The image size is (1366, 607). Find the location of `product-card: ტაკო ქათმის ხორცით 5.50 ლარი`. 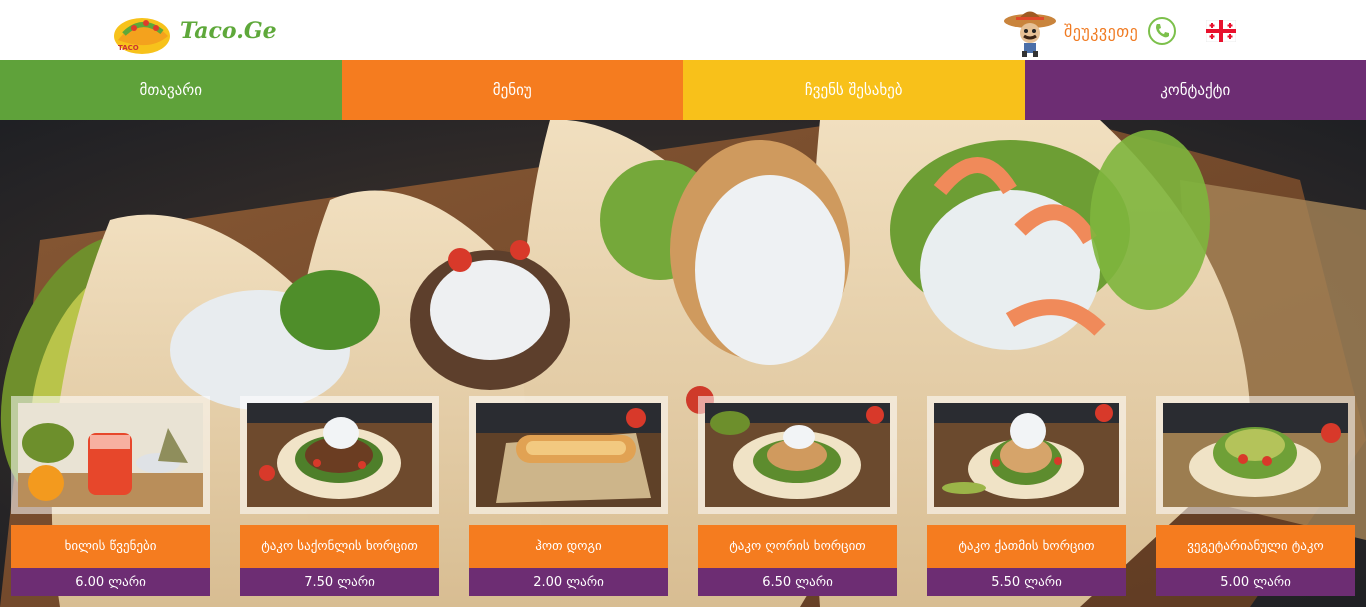

product-card: ტაკო ქათმის ხორცით 5.50 ლარი is located at coordinates (1026, 501).